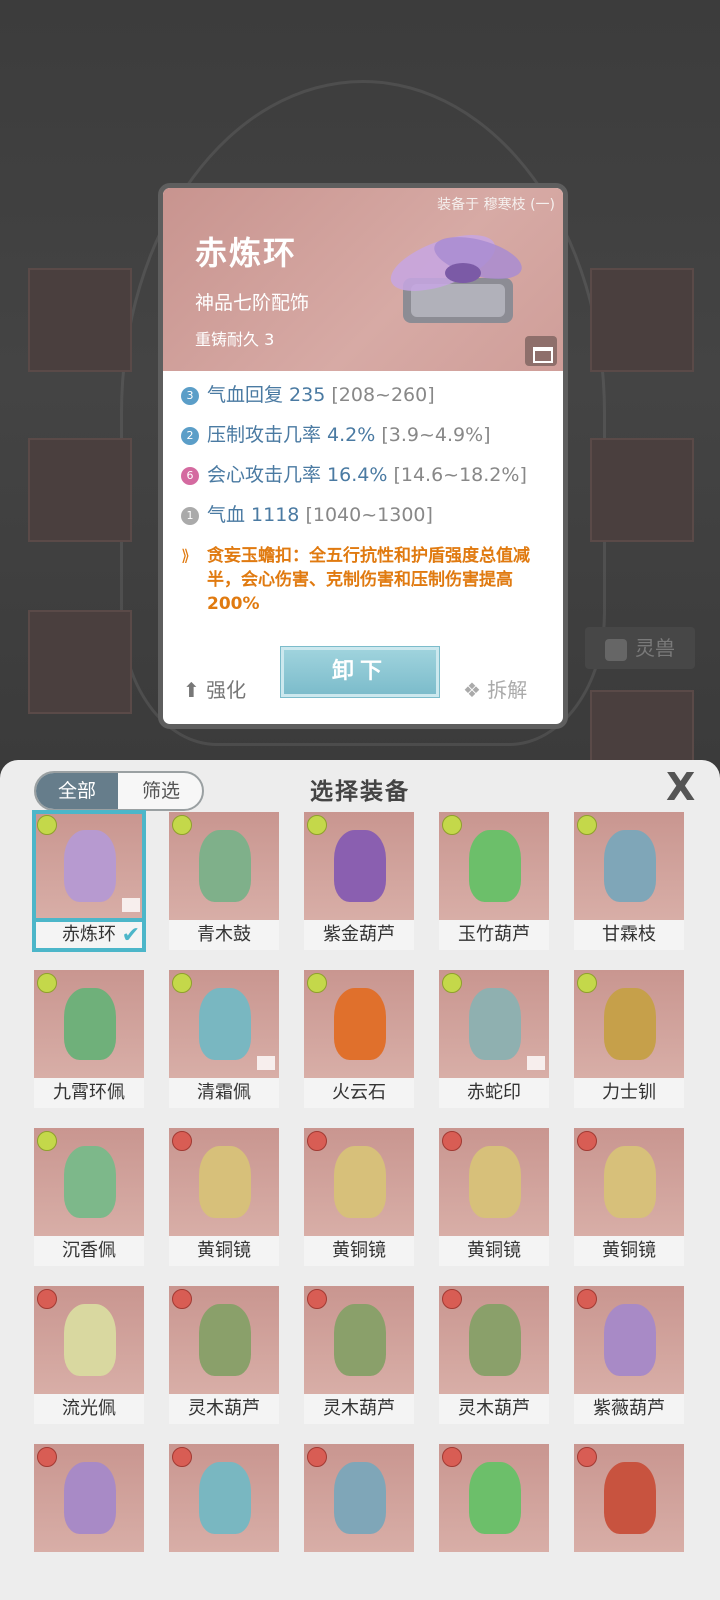  What do you see at coordinates (191, 690) in the screenshot?
I see `arrow-up-icon: ⬆` at bounding box center [191, 690].